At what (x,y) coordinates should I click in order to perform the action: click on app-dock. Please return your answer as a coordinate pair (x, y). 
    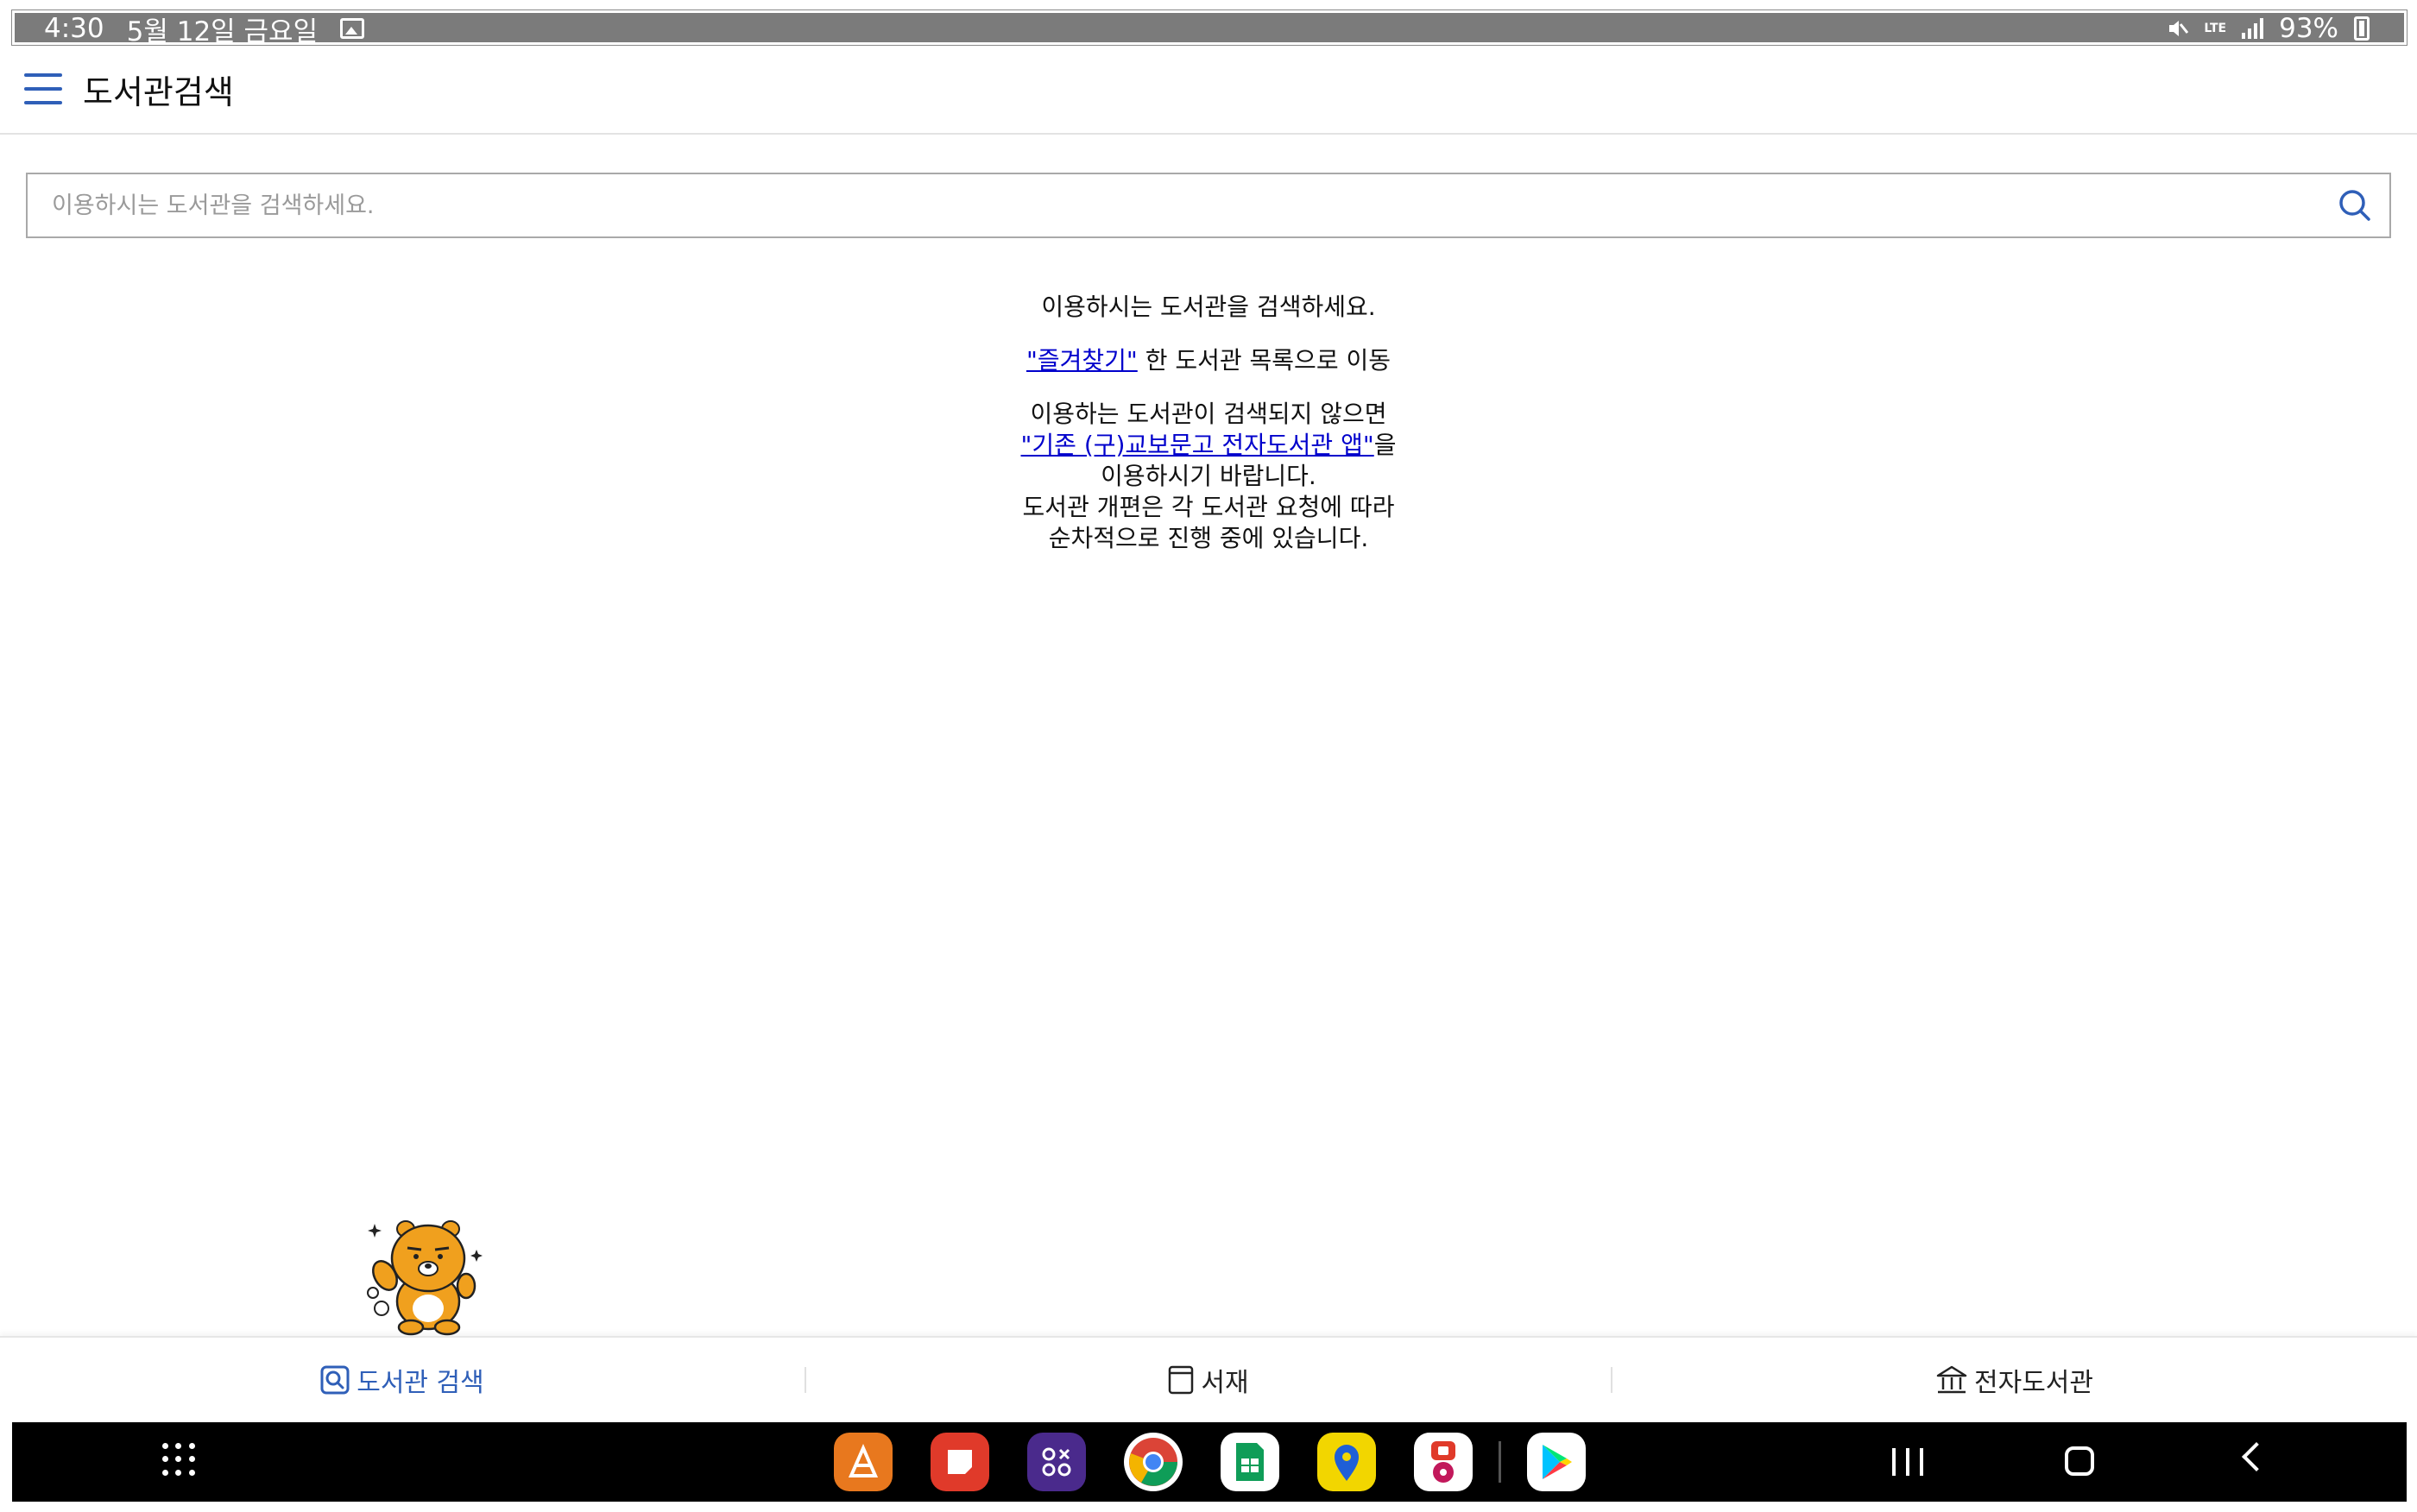
    Looking at the image, I should click on (1210, 1462).